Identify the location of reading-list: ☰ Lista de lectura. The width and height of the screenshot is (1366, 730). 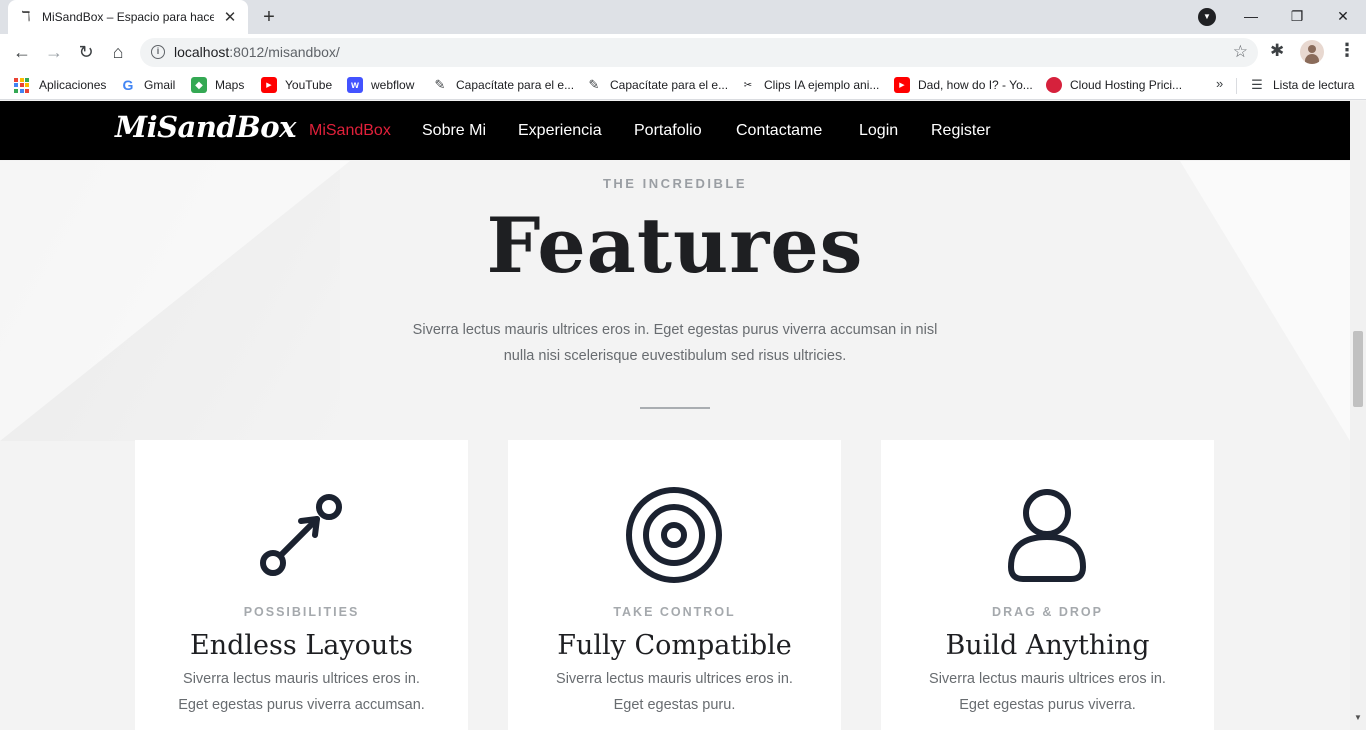
(1301, 85).